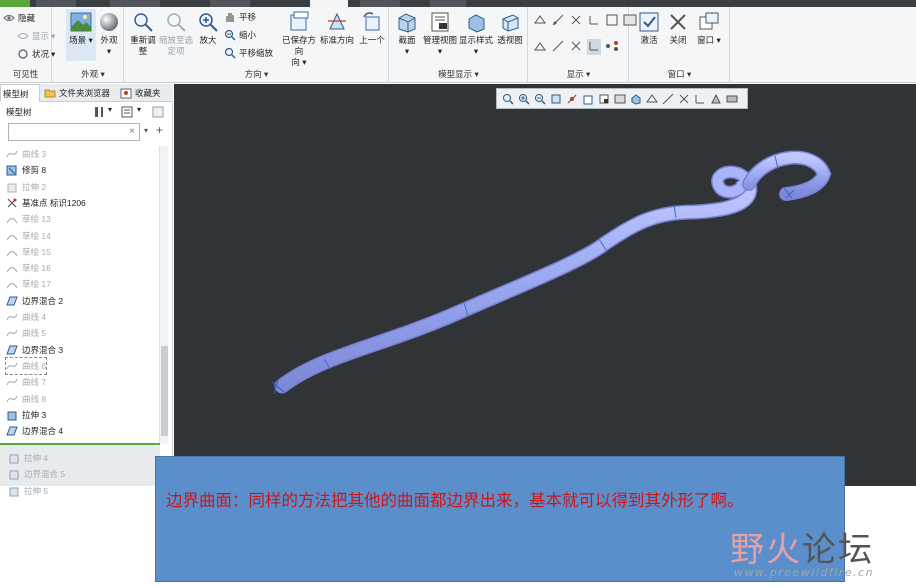 The image size is (916, 586). Describe the element at coordinates (28, 268) in the screenshot. I see `tree-item: 草绘 16` at that location.